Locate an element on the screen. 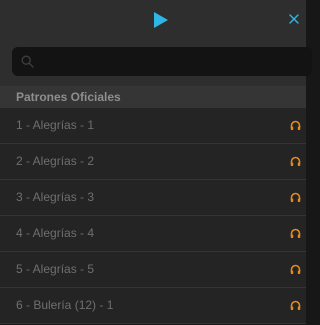 This screenshot has height=325, width=320. top-toolbar is located at coordinates (153, 20).